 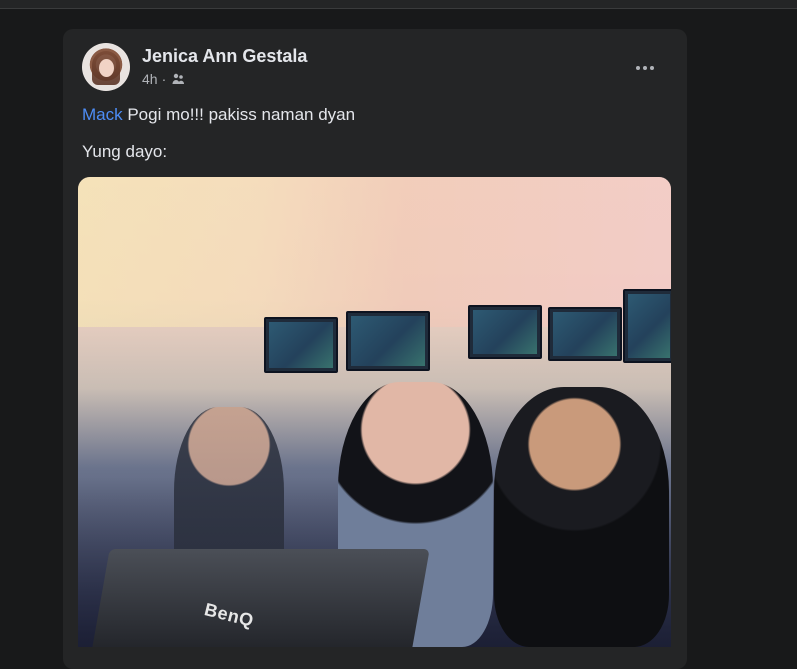 I want to click on post-meta: 4h ·, so click(x=164, y=79).